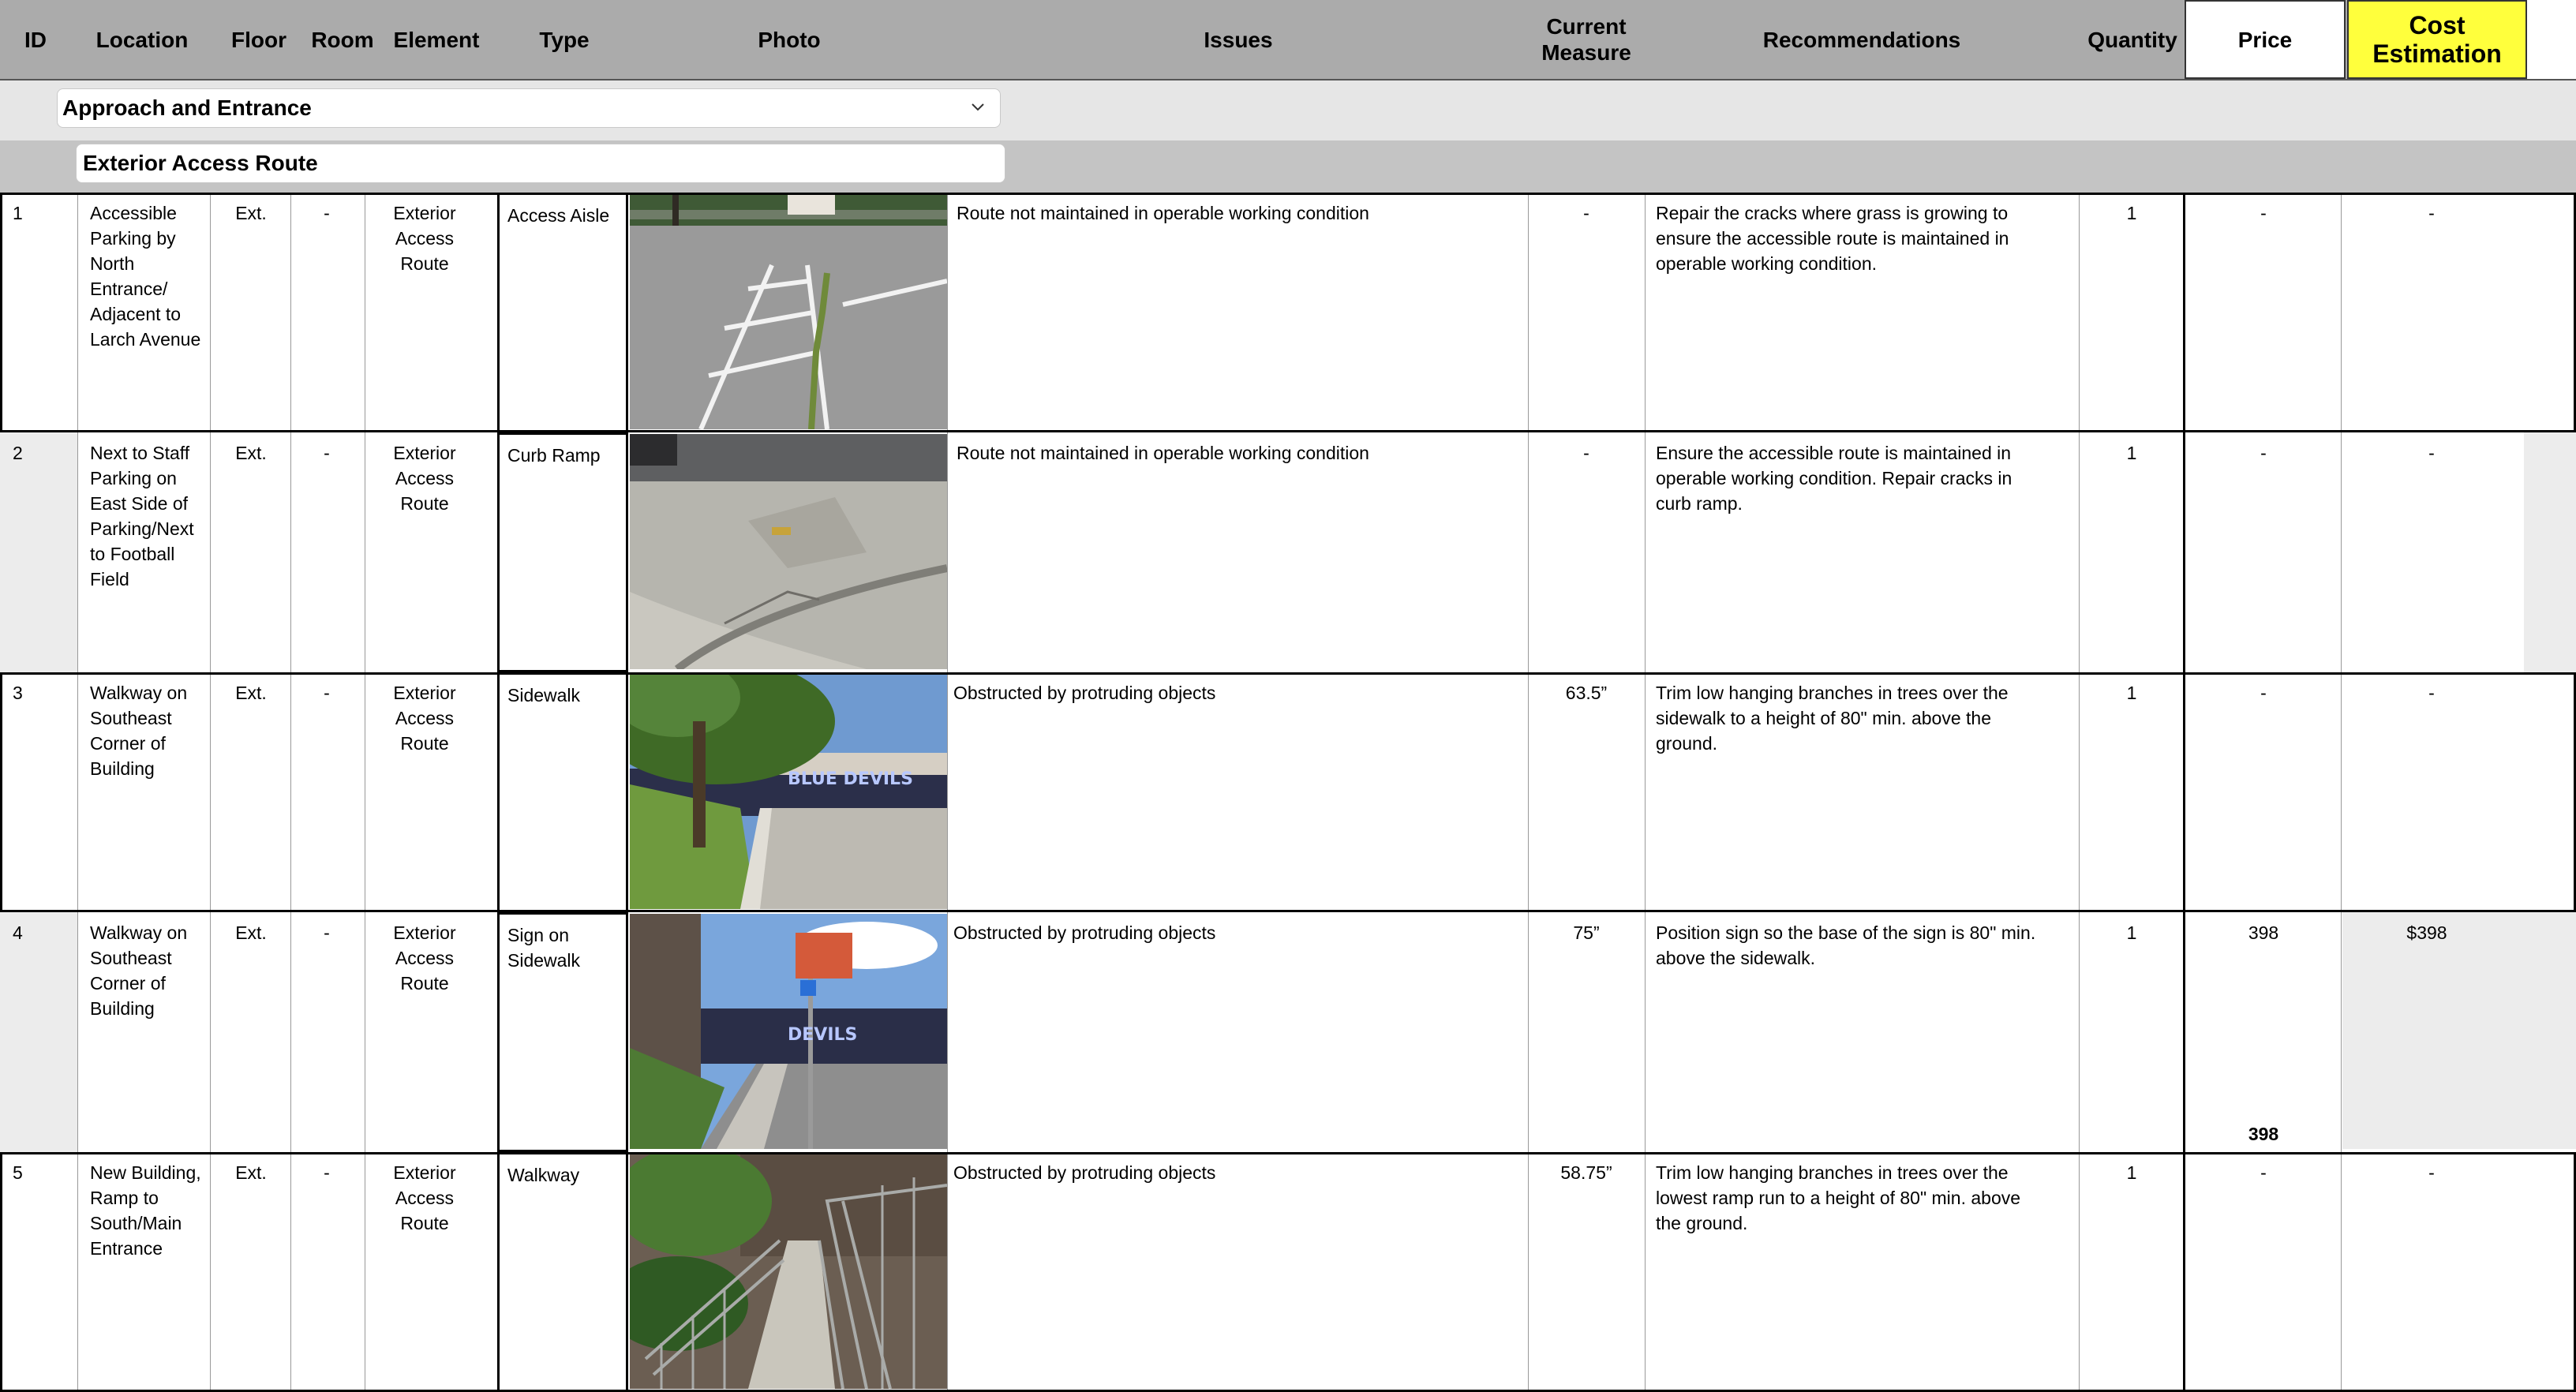 Image resolution: width=2576 pixels, height=1392 pixels. What do you see at coordinates (200, 163) in the screenshot?
I see `section-title-value: Exterior Access Route` at bounding box center [200, 163].